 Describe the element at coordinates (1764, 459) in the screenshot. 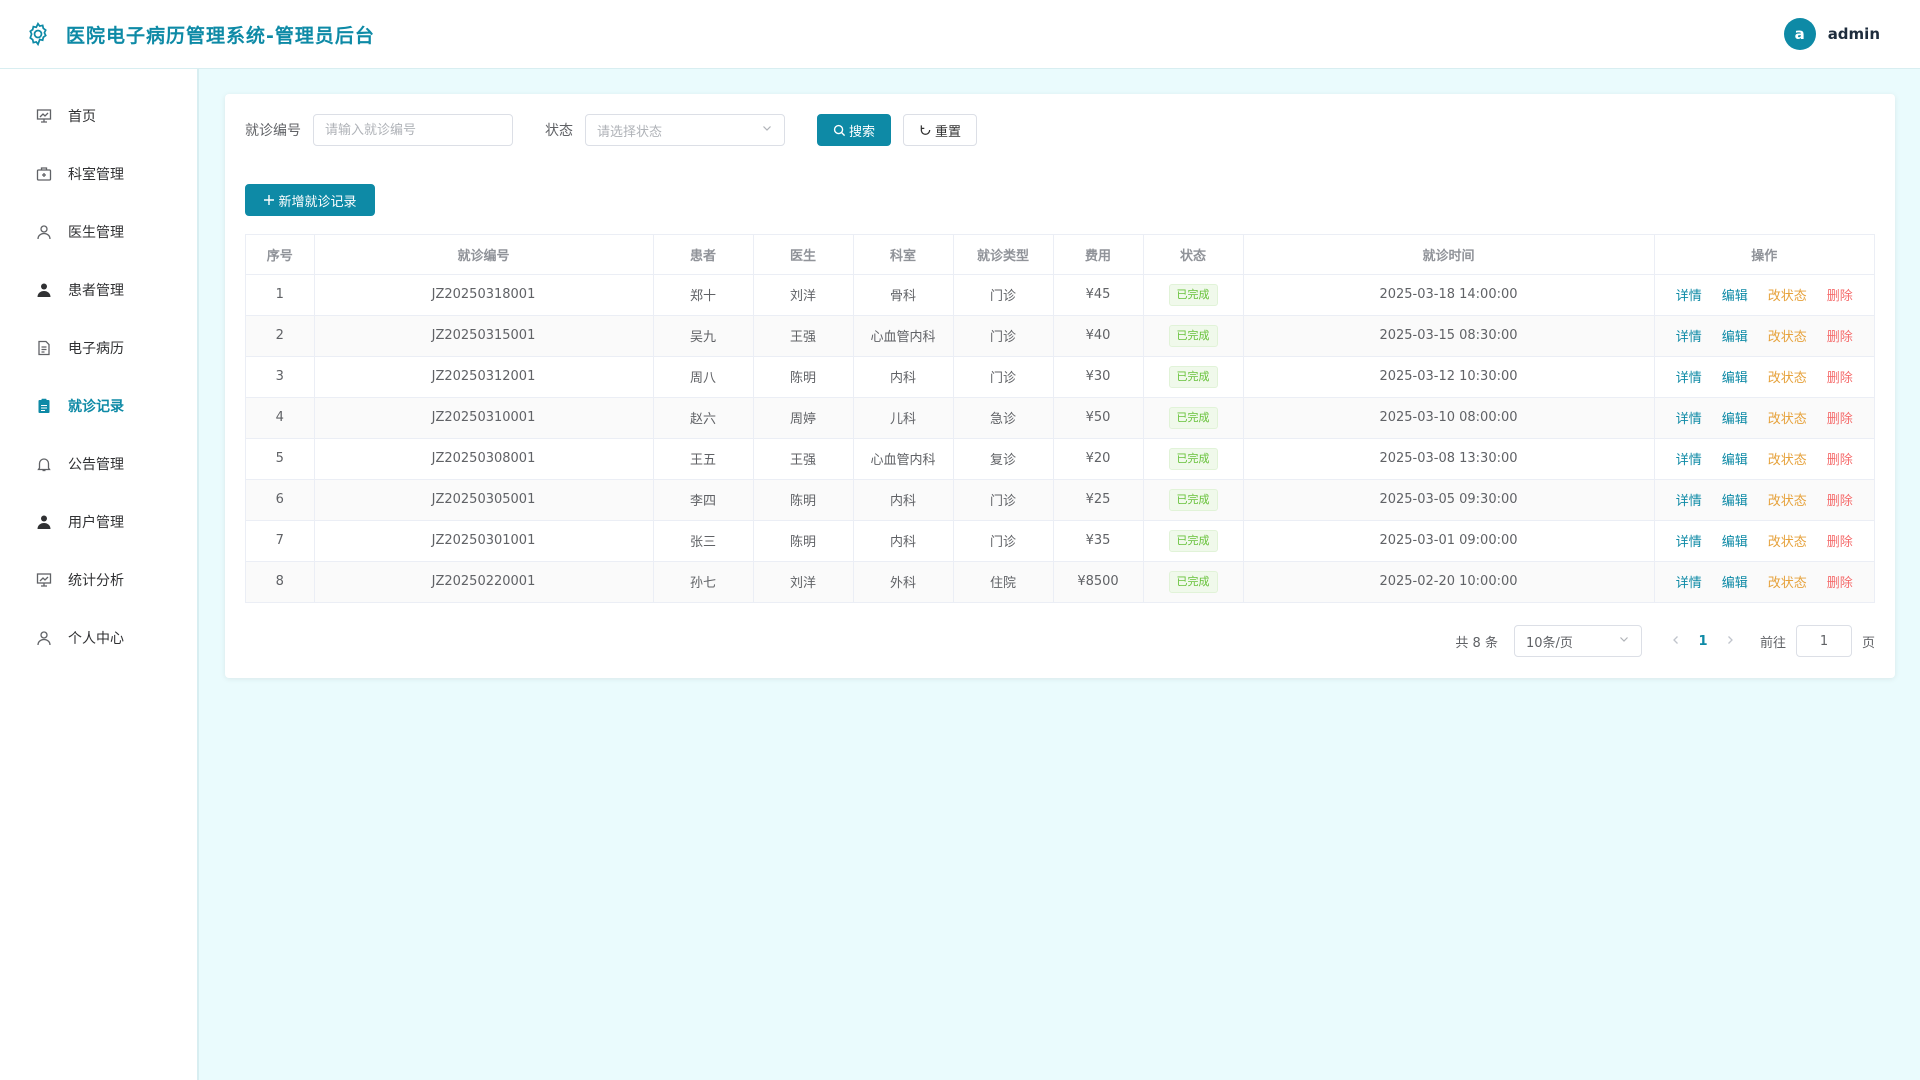

I see `cell-actions: 详情 编辑 改状态 删除` at that location.